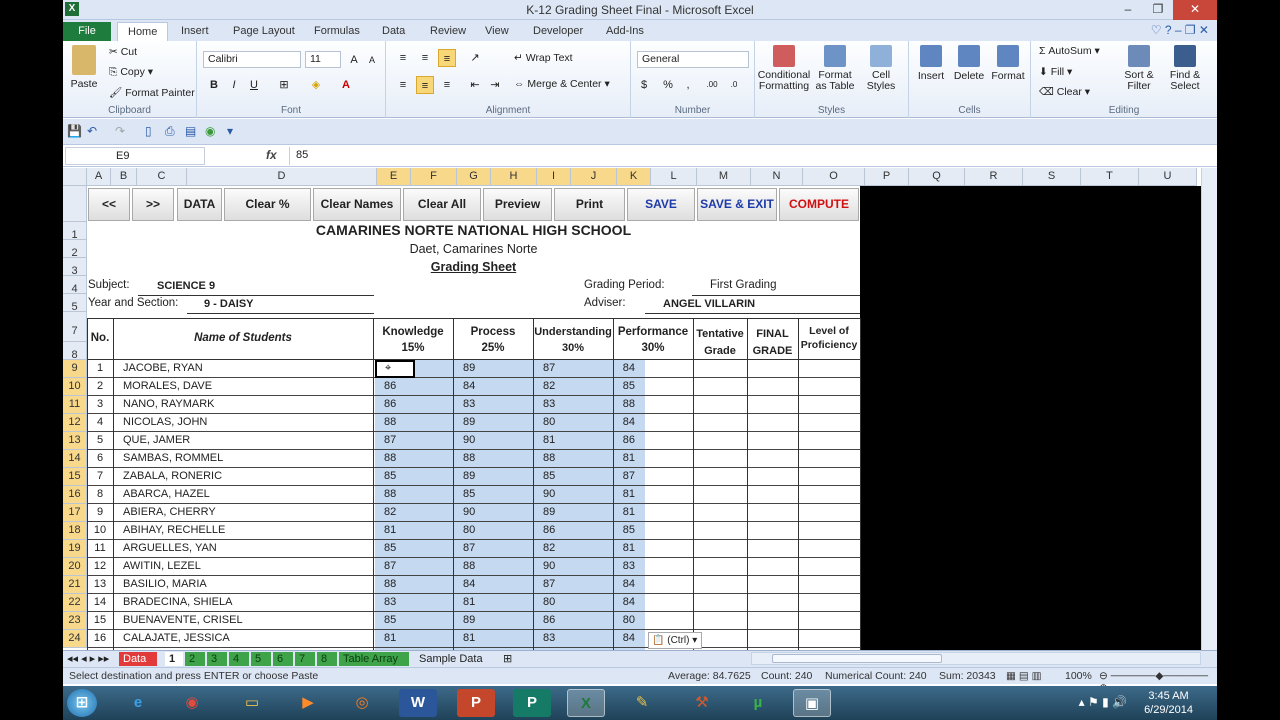 Image resolution: width=1280 pixels, height=720 pixels. I want to click on student-name: QUE, JAMER, so click(248, 440).